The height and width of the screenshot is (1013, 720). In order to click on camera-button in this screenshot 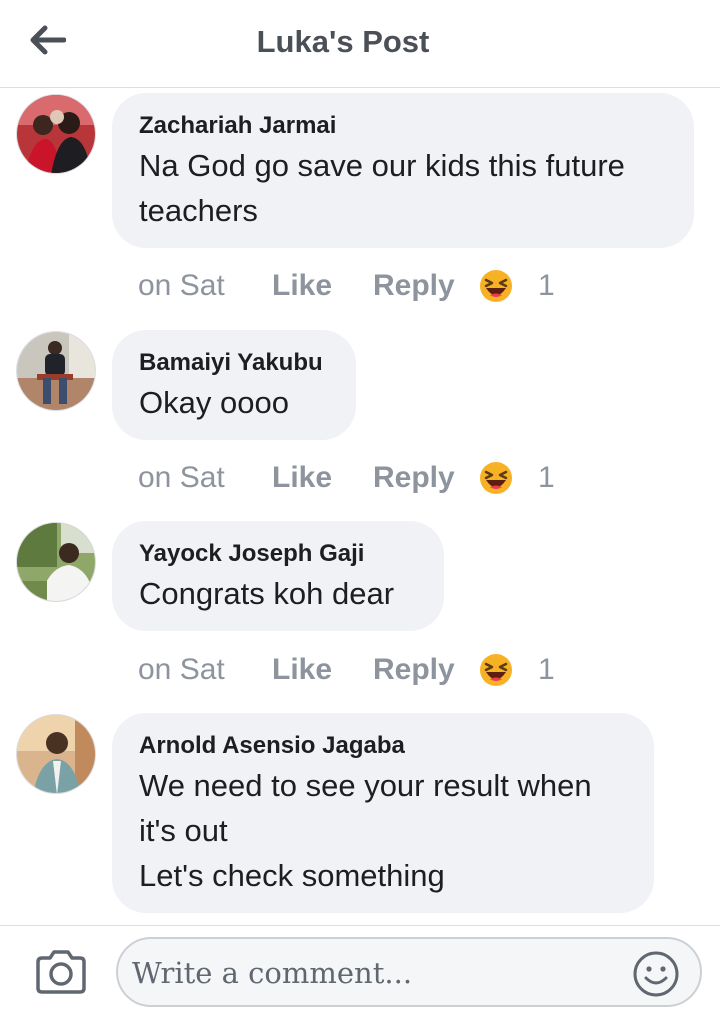, I will do `click(61, 972)`.